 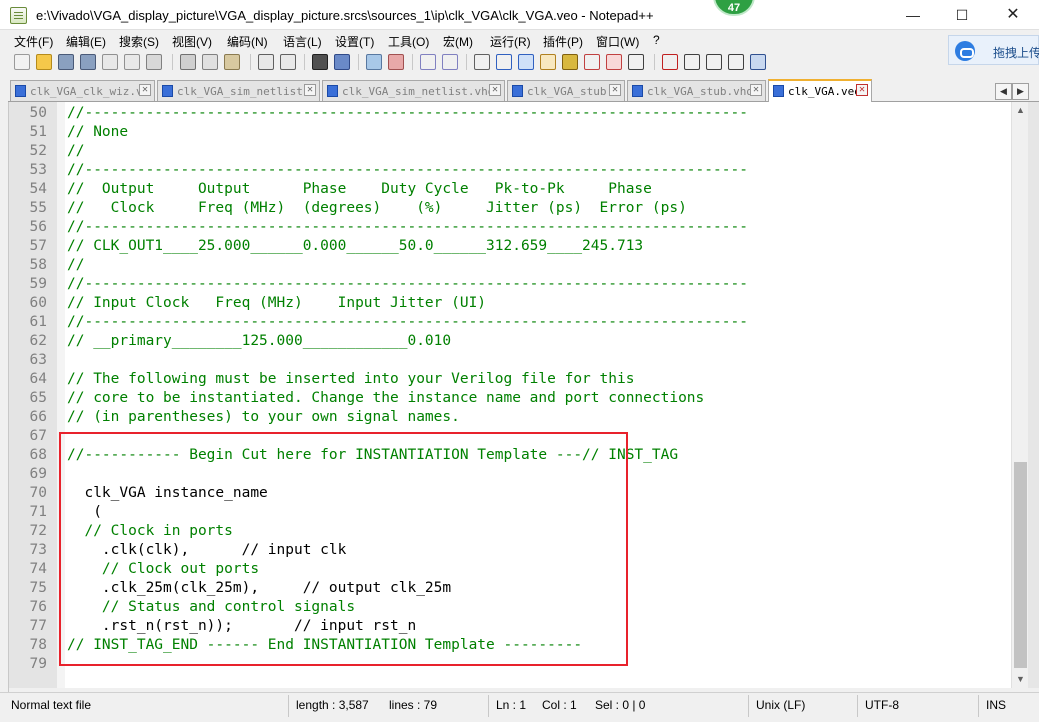 What do you see at coordinates (566, 90) in the screenshot?
I see `tab-clk-vga-stub-v: clk_VGA_stub.v ✕` at bounding box center [566, 90].